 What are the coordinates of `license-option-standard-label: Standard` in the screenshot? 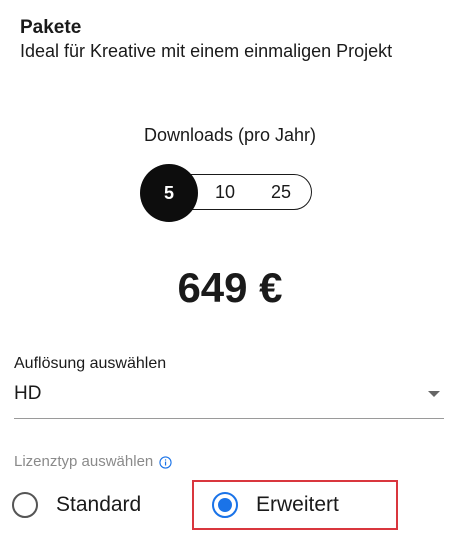 It's located at (98, 505).